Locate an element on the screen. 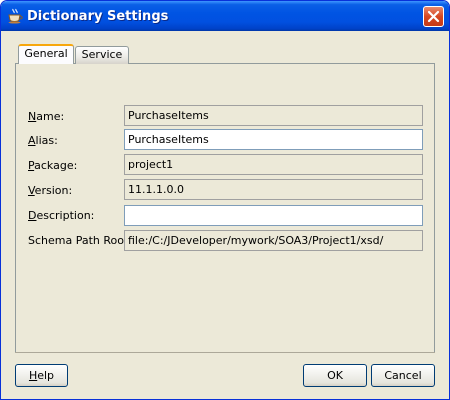 This screenshot has width=450, height=400. alias-field: PurchaseItems is located at coordinates (273, 139).